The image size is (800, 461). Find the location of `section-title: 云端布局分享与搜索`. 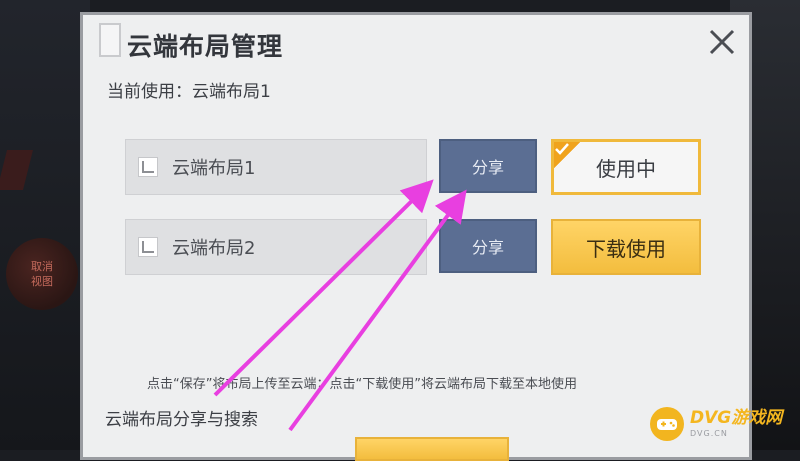

section-title: 云端布局分享与搜索 is located at coordinates (181, 420).